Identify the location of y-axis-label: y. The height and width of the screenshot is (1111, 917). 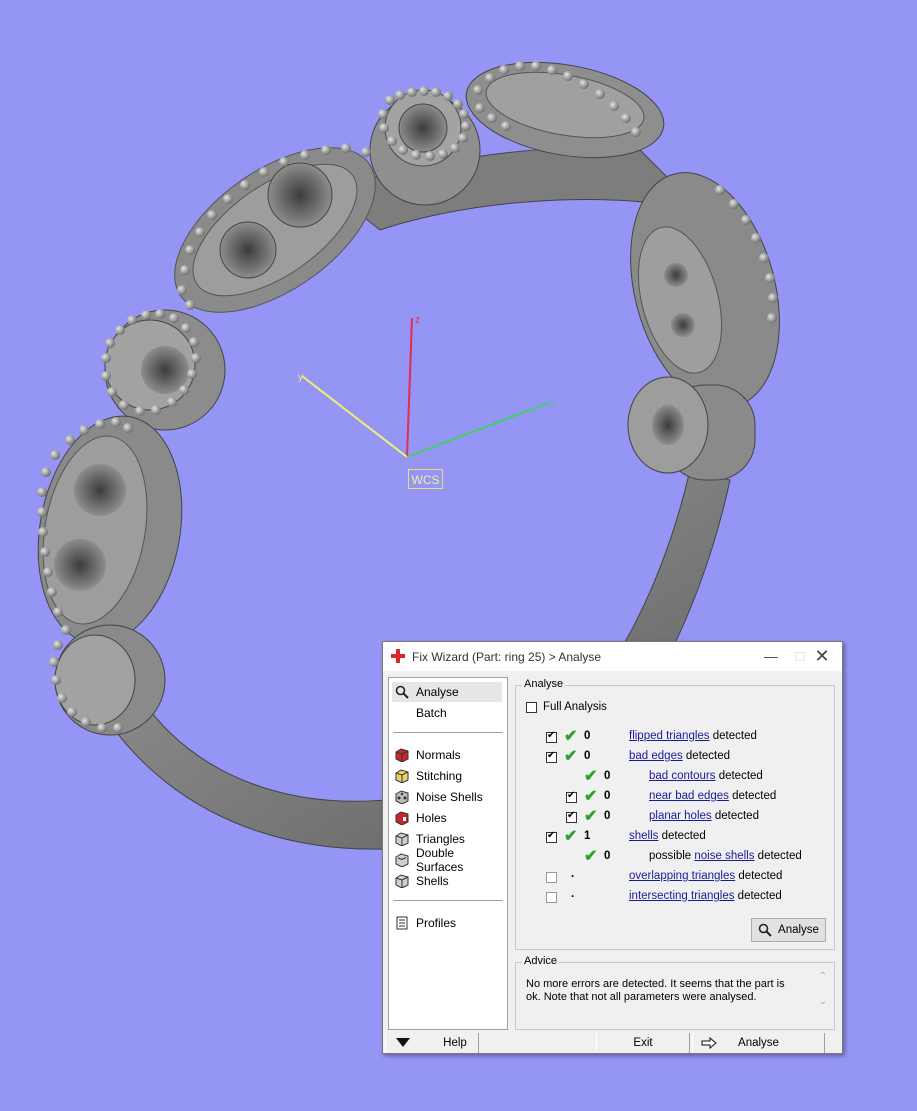
(300, 377).